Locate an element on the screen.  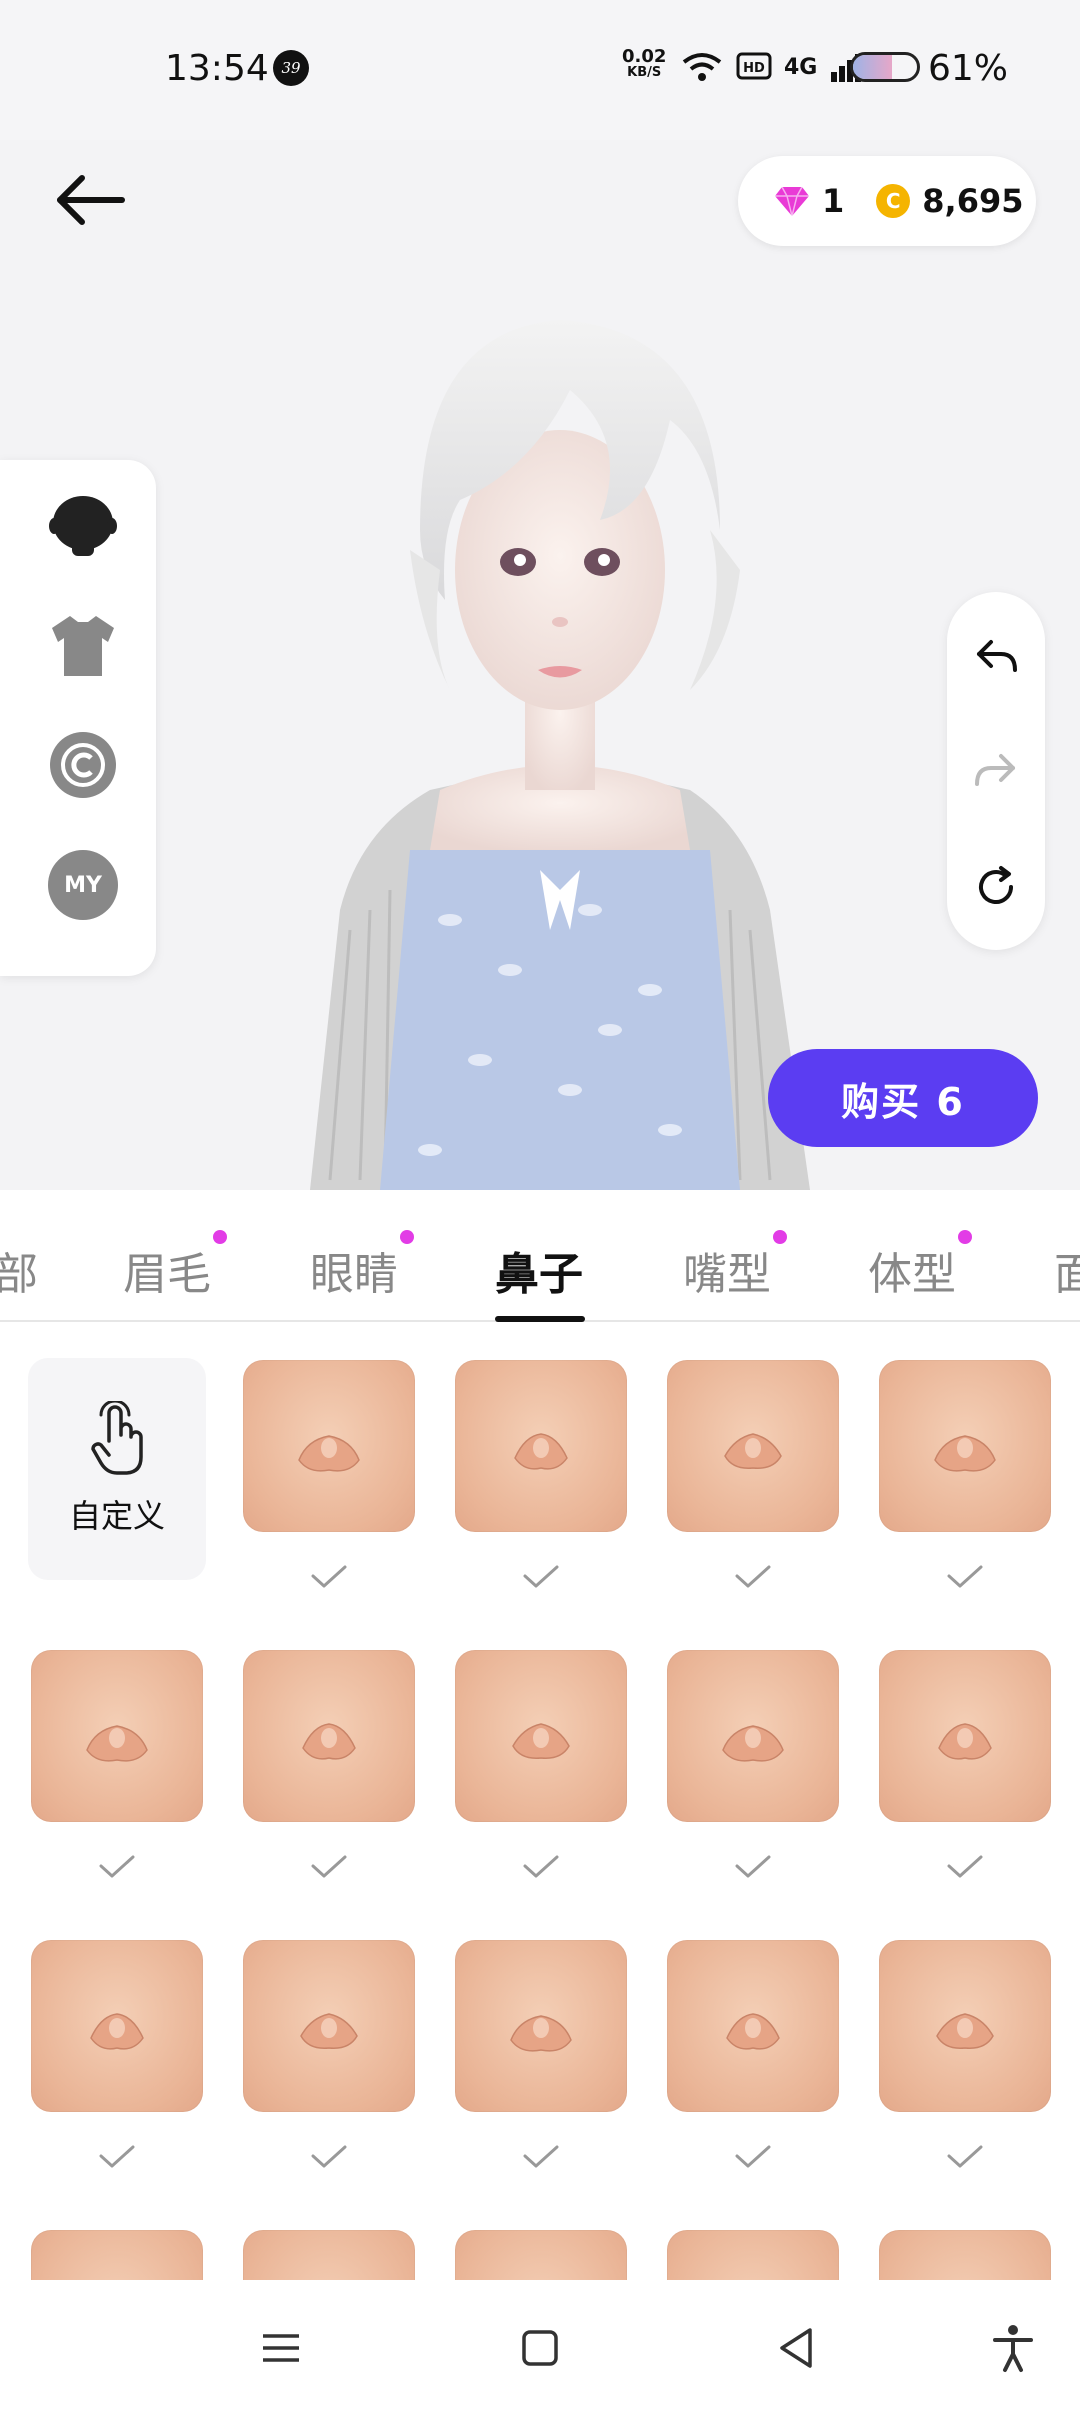
currency-balance: 1 C 8,695 is located at coordinates (887, 201).